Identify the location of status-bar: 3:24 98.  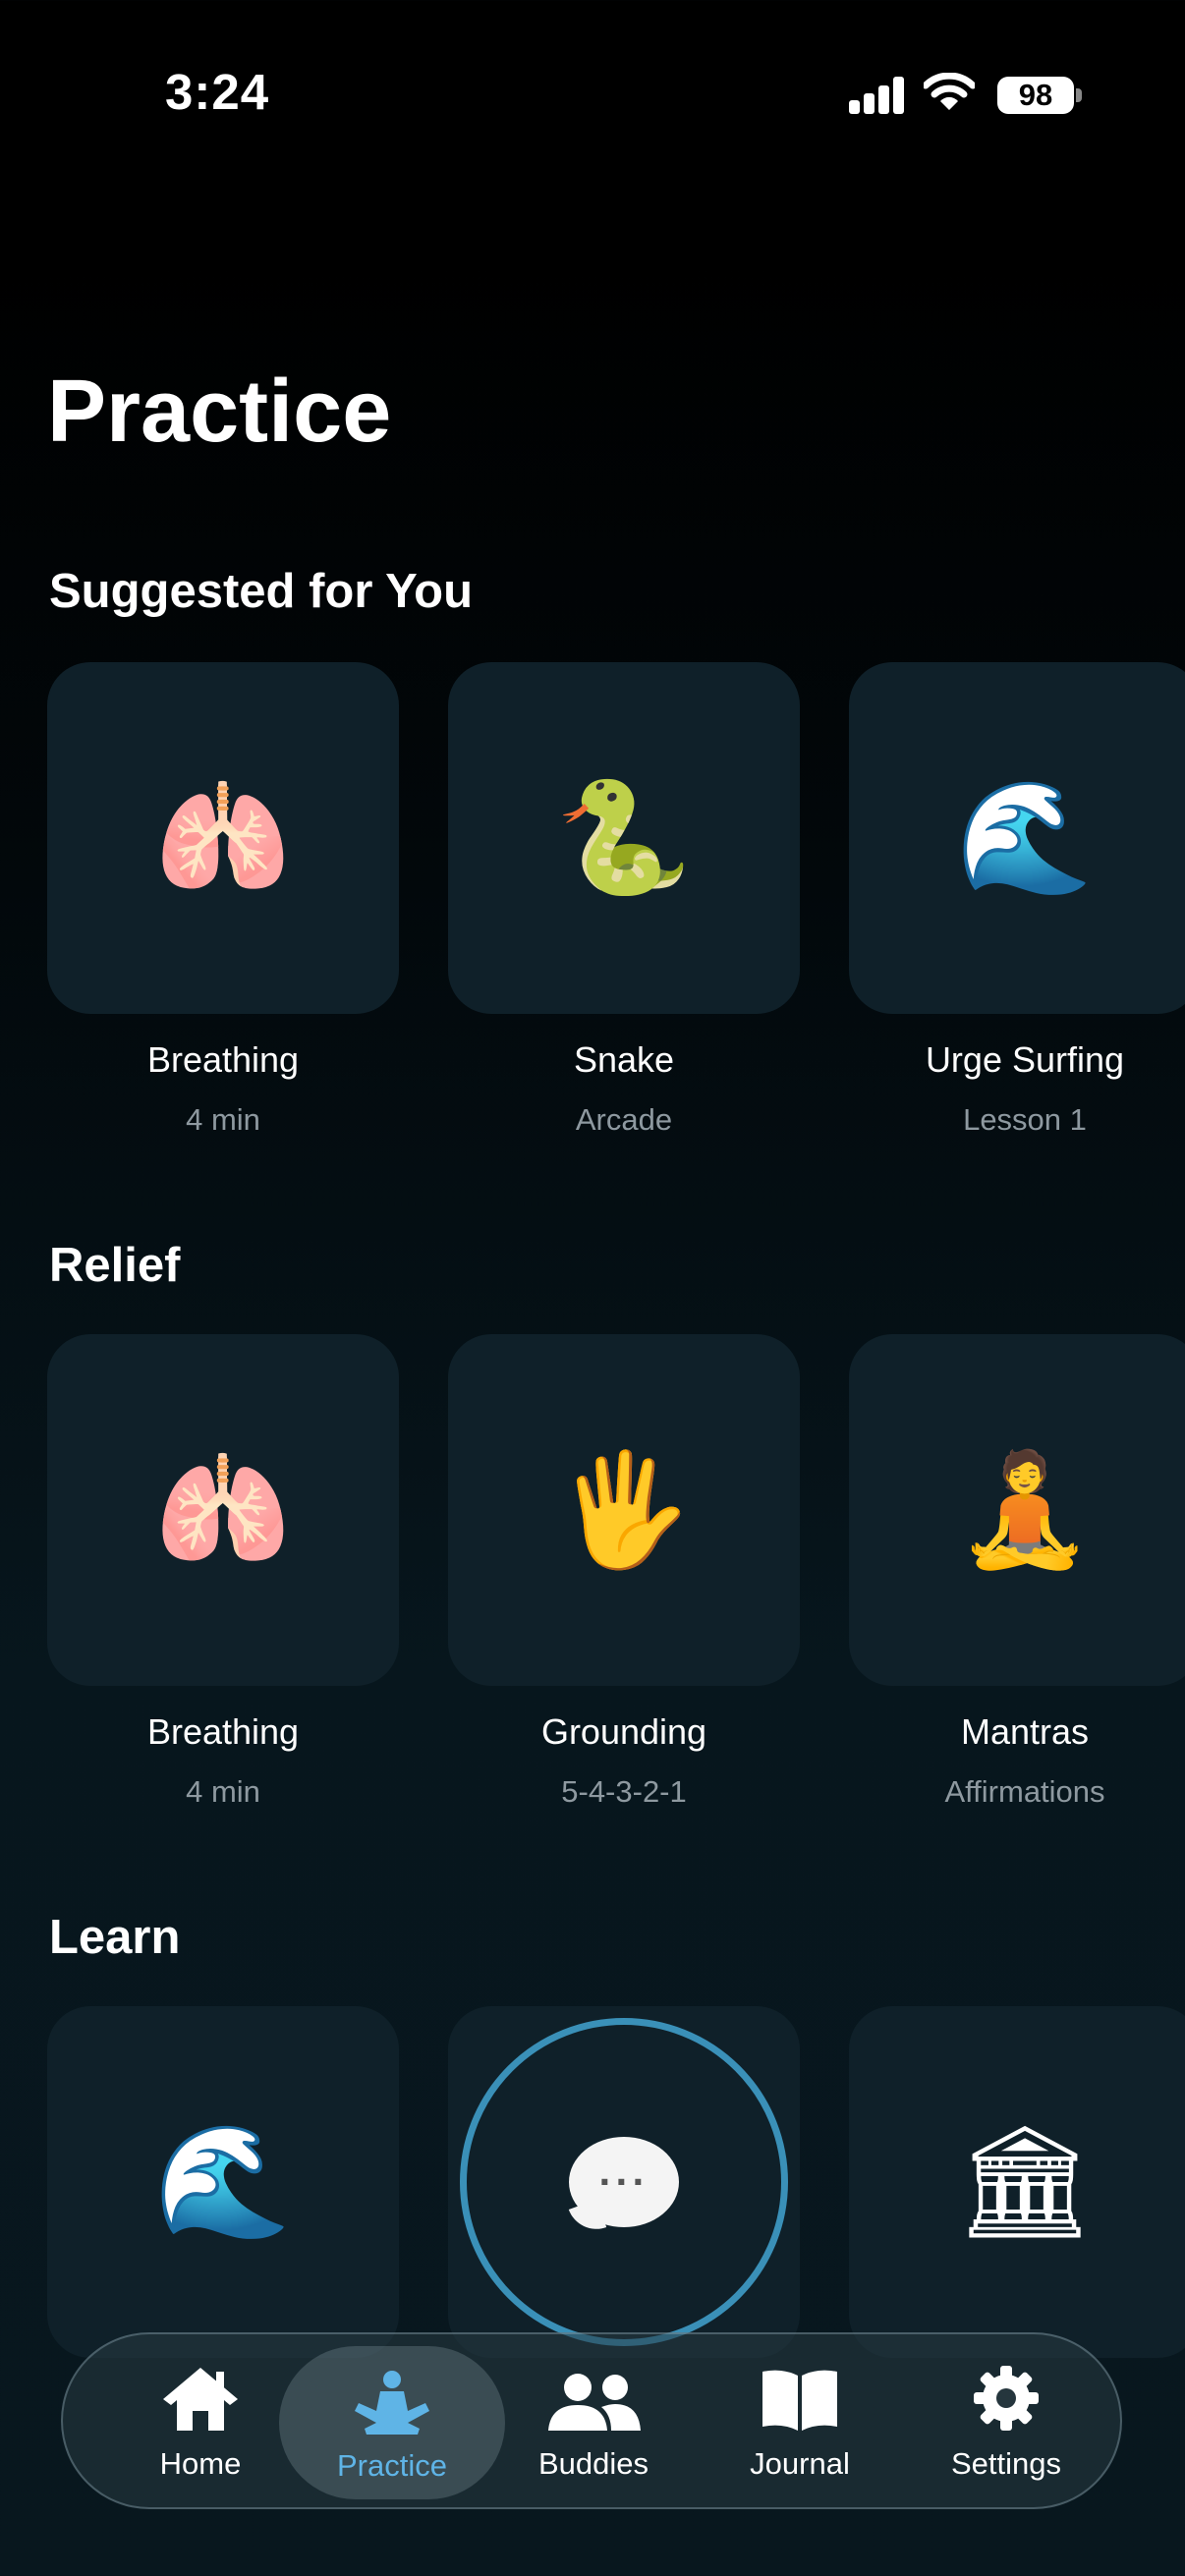
(592, 93).